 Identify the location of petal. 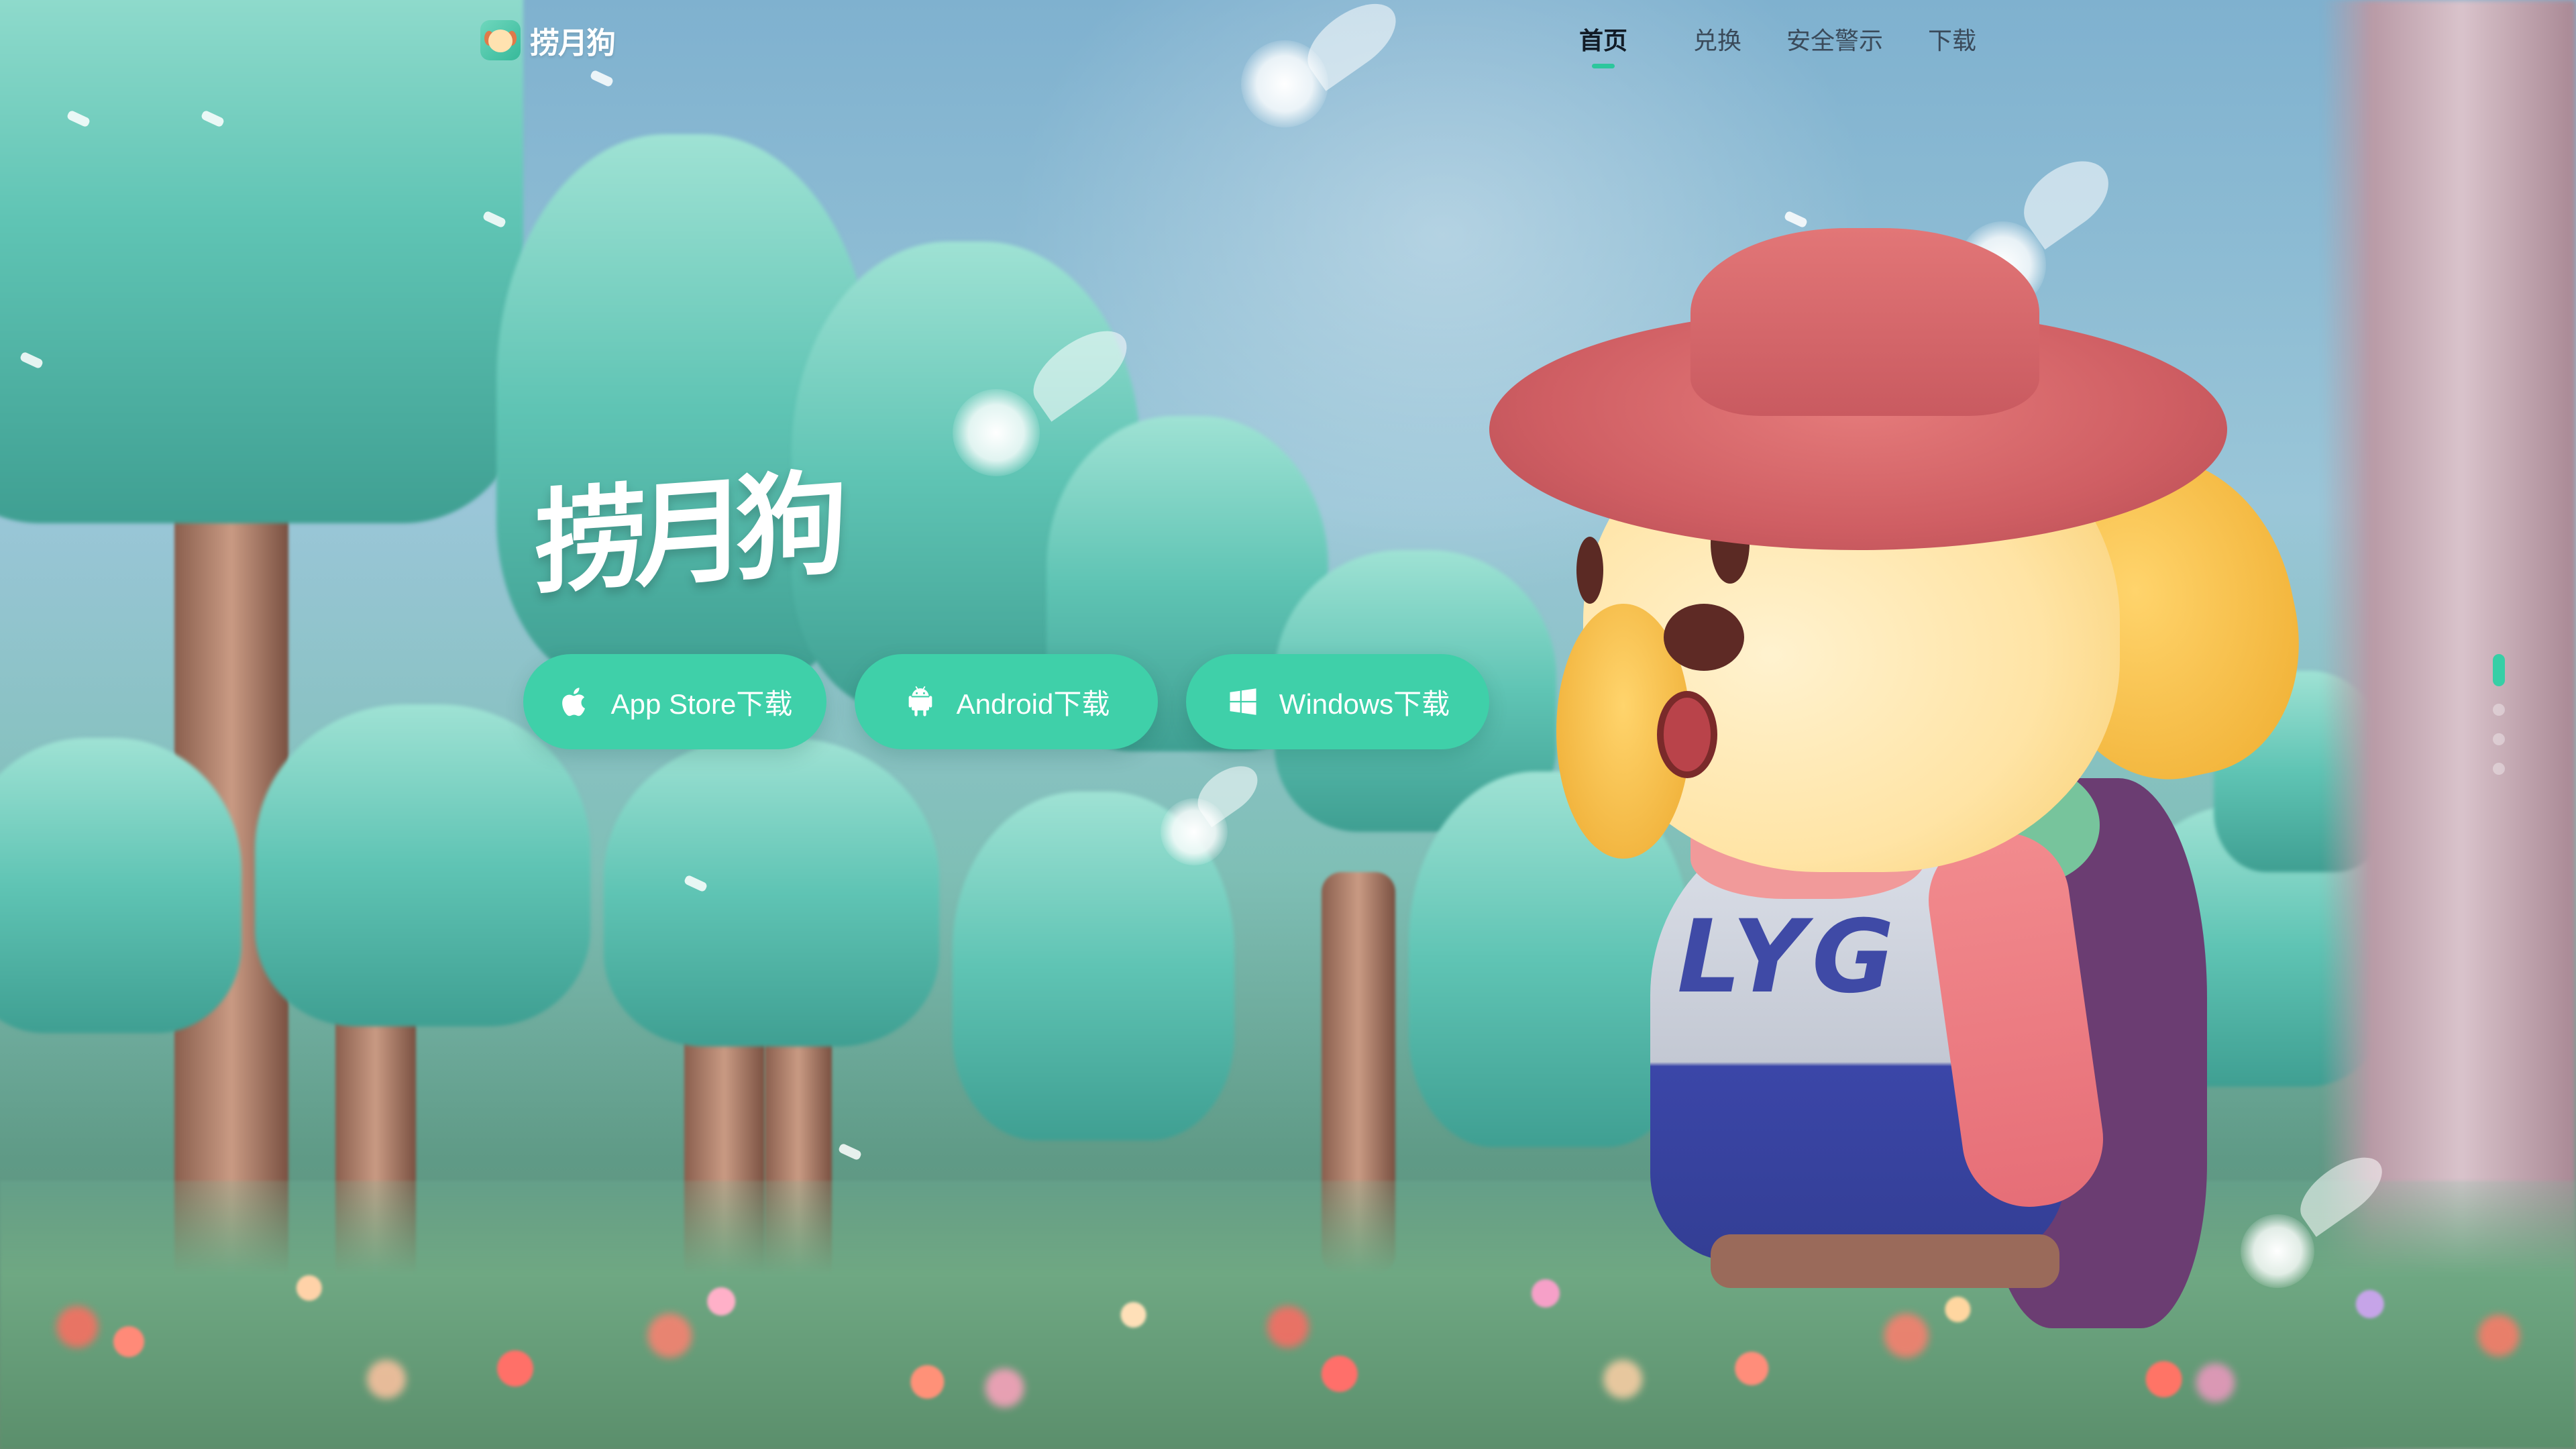
(850, 1151).